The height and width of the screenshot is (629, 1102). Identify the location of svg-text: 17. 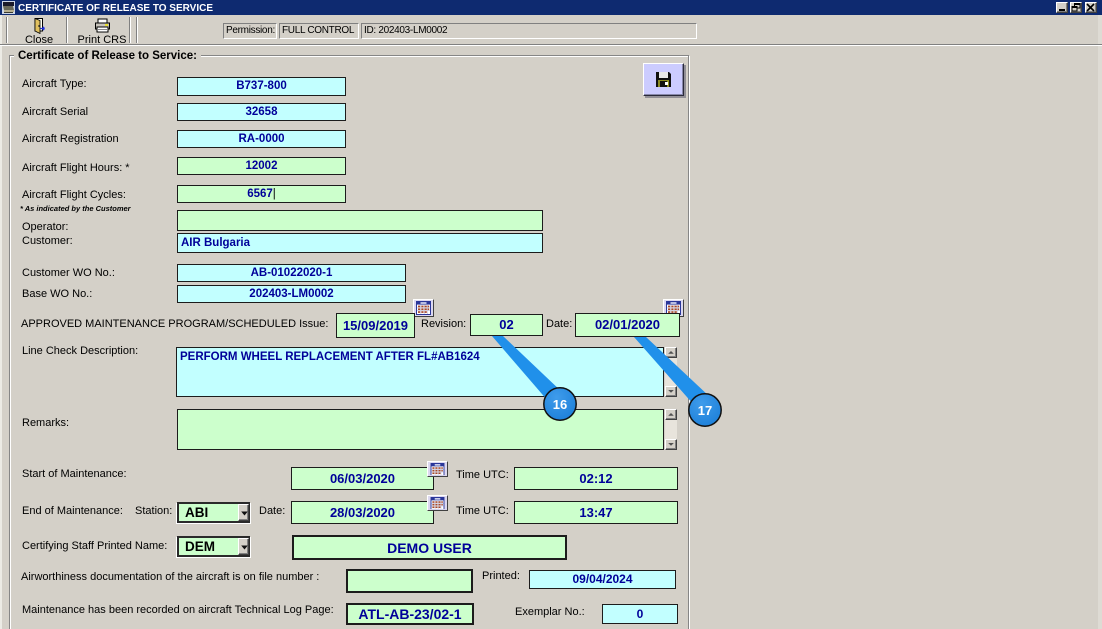
(705, 410).